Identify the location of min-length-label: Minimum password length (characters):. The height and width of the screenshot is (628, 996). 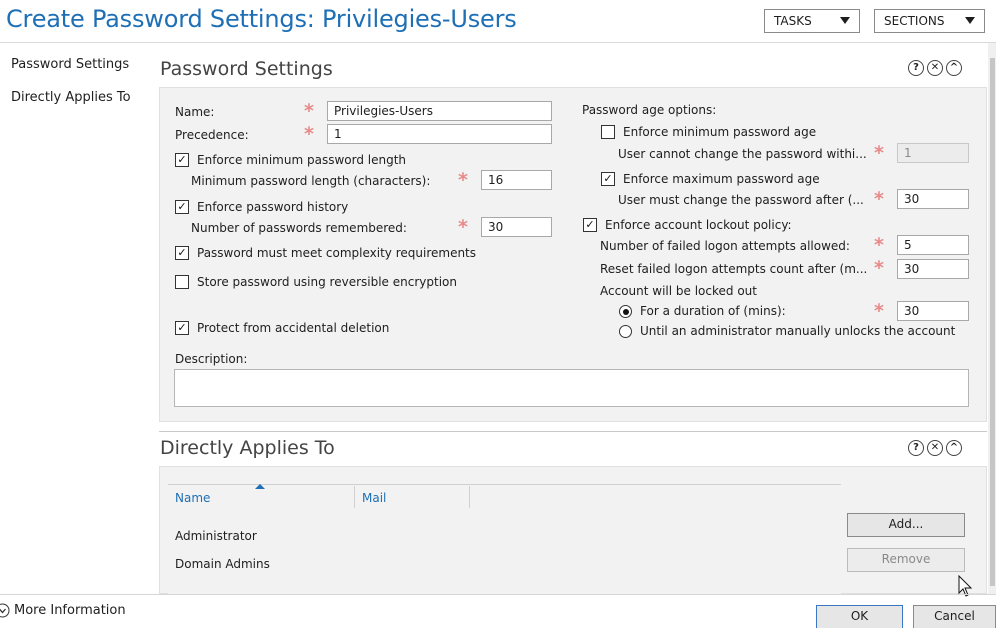
(311, 181).